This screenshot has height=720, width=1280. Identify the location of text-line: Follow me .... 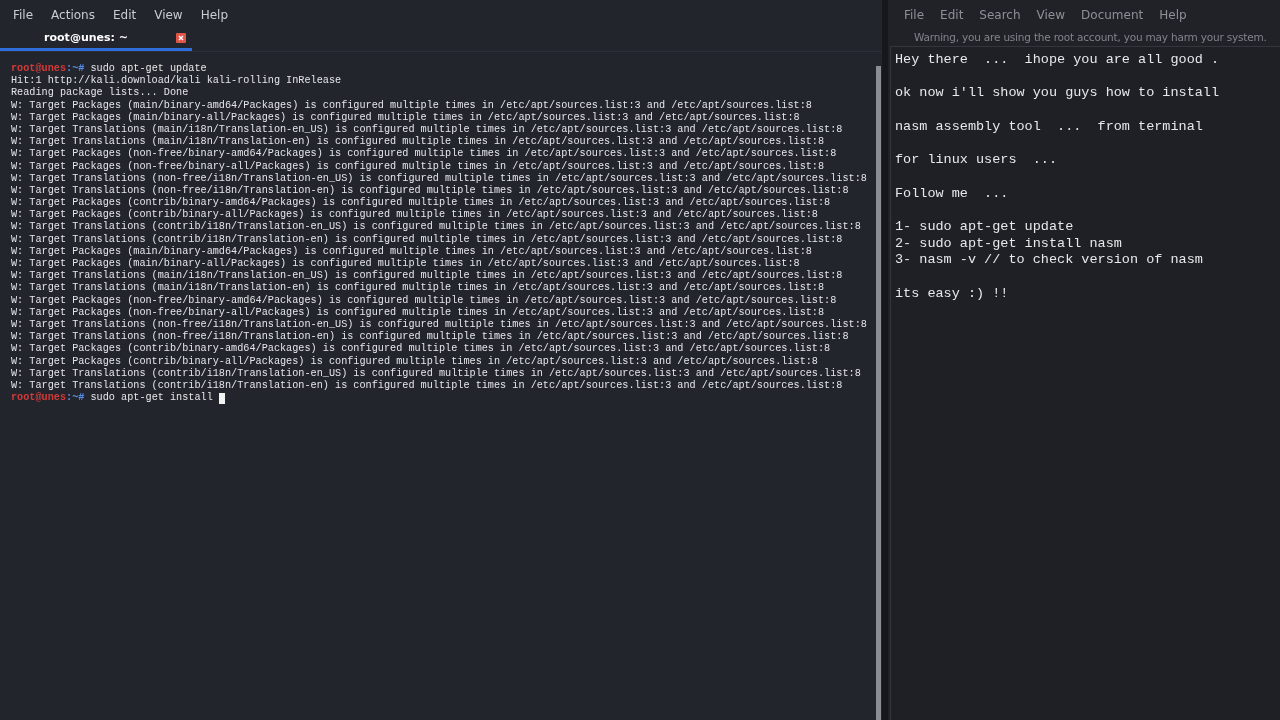
(952, 194).